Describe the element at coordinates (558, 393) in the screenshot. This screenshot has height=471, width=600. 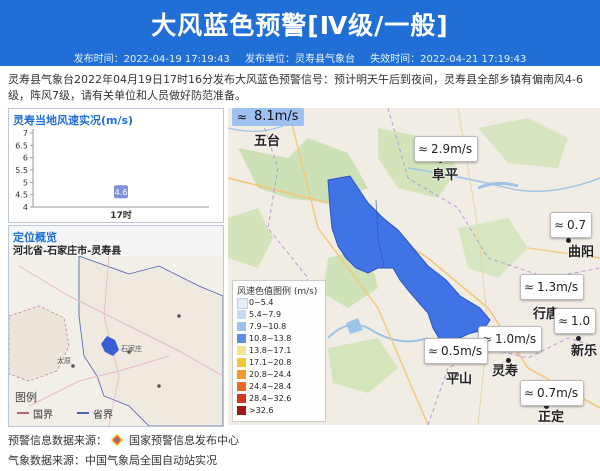
I see `wind-value-zhengding: 0.7m/s` at that location.